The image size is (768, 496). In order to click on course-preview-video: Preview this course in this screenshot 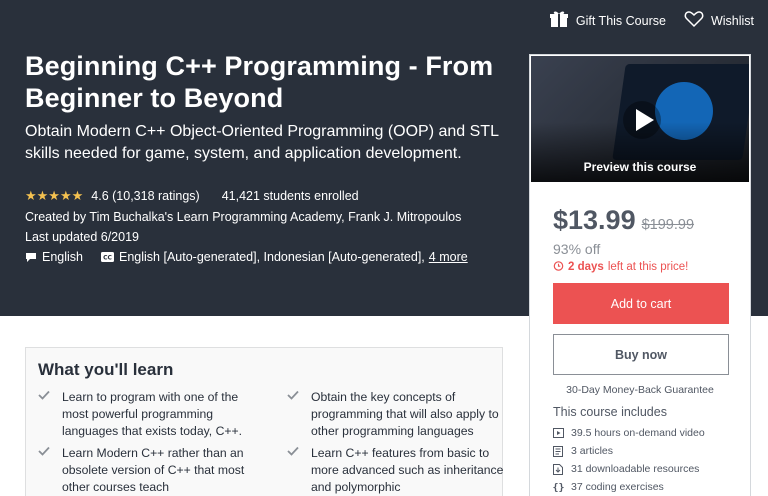, I will do `click(640, 119)`.